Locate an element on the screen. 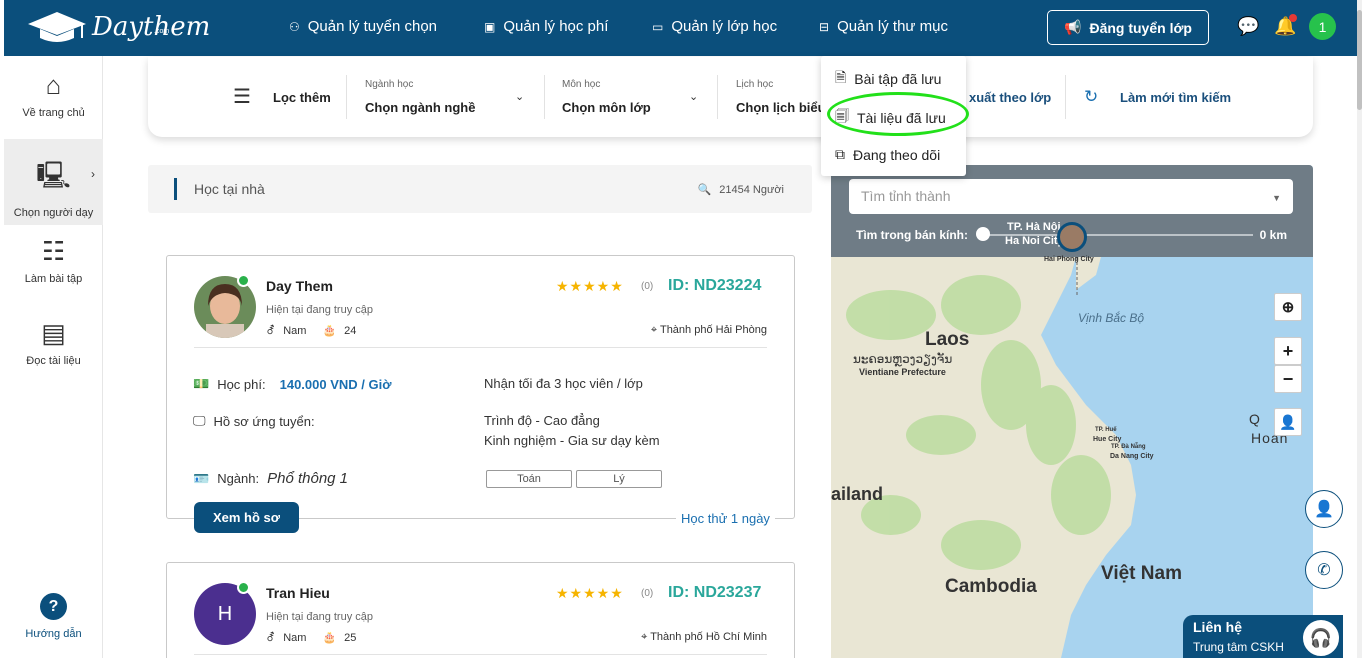  crosshair-icon: ⊕ is located at coordinates (1288, 307).